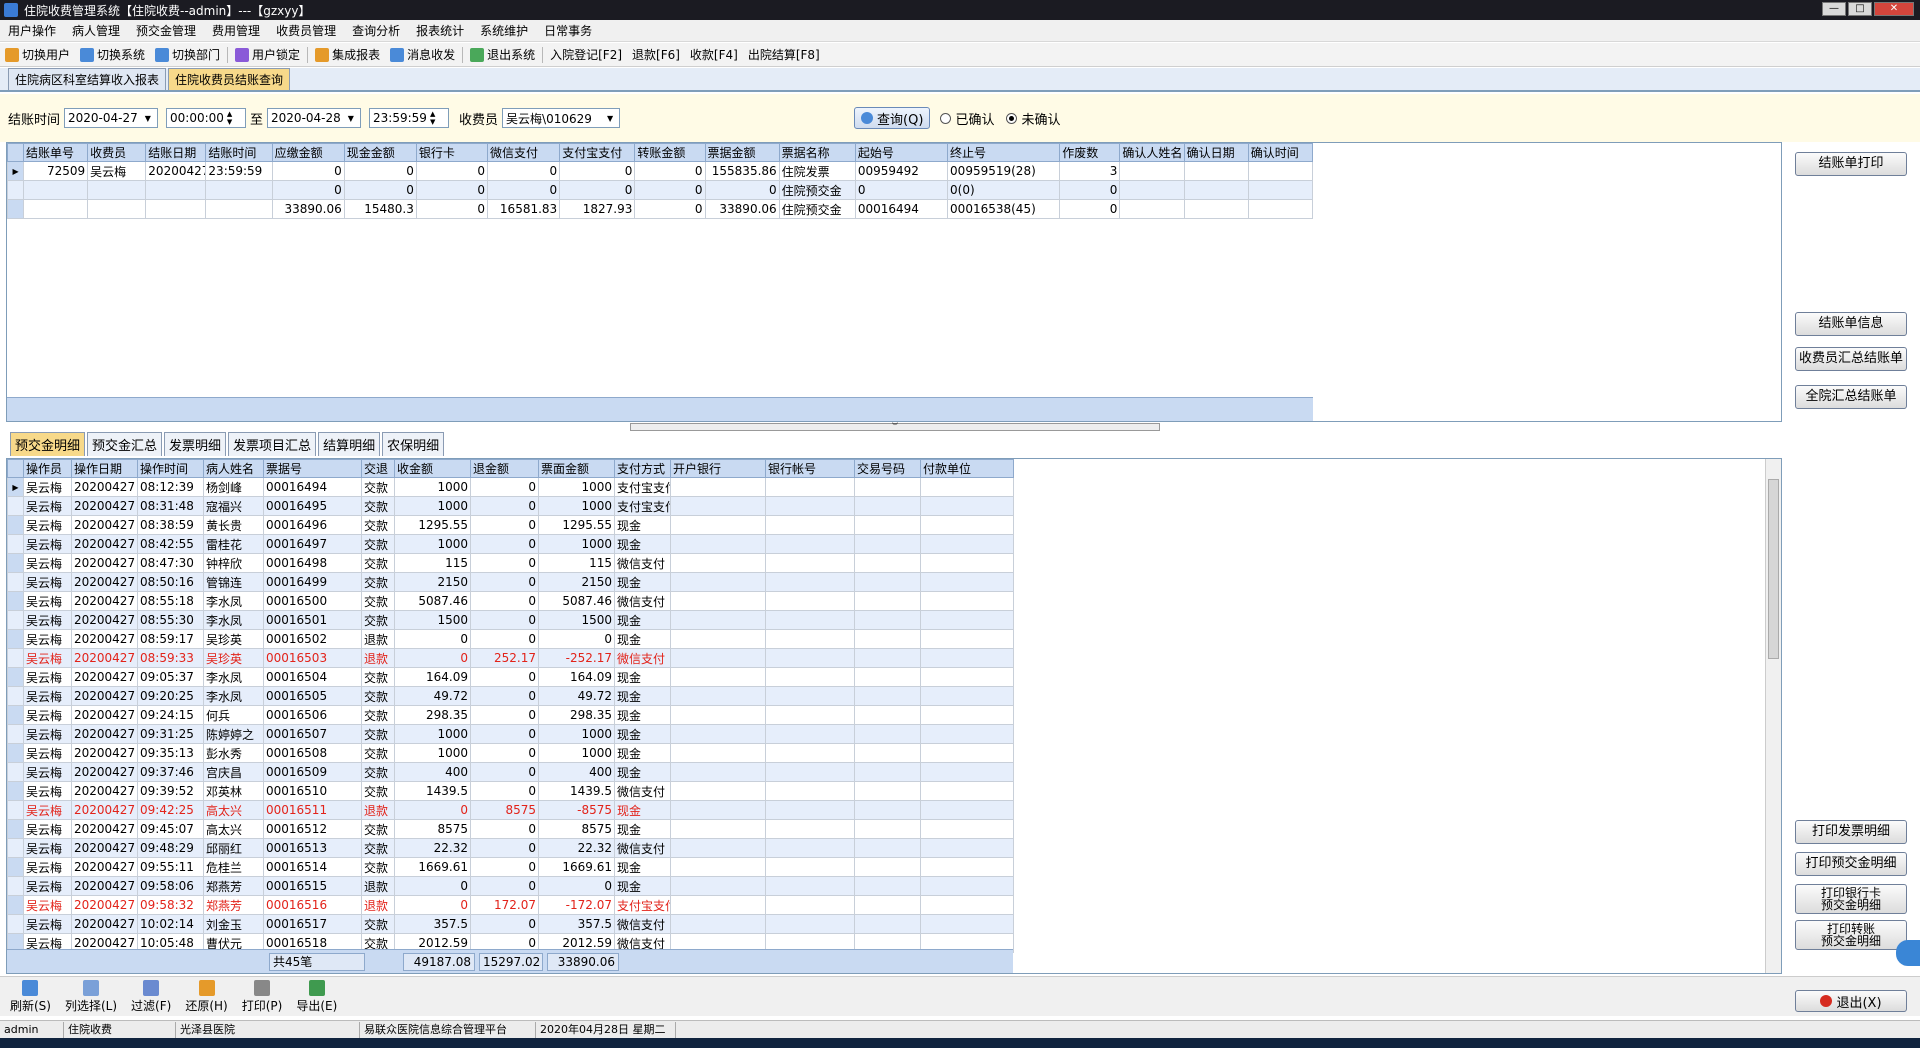  Describe the element at coordinates (1004, 152) in the screenshot. I see `column-header: 终止号` at that location.